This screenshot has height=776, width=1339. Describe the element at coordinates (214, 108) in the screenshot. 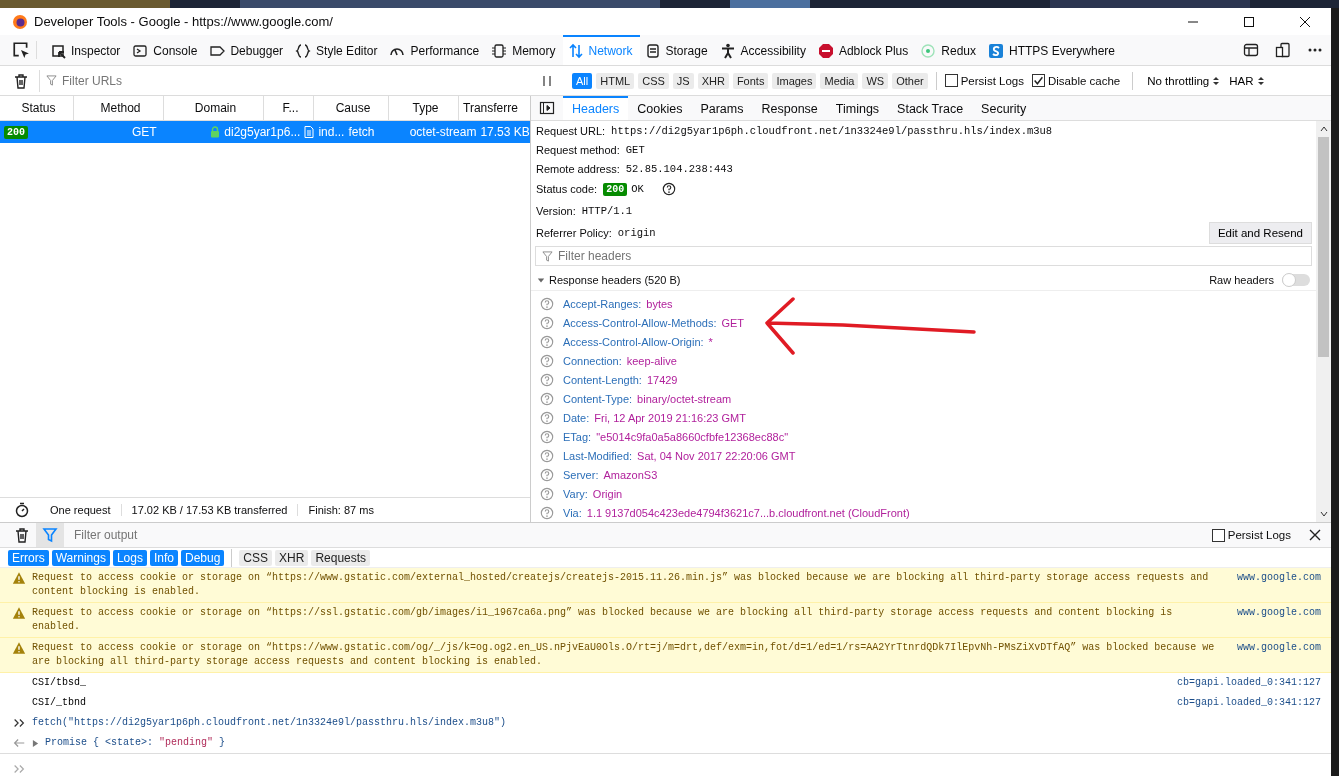

I see `column-header: Domain` at that location.